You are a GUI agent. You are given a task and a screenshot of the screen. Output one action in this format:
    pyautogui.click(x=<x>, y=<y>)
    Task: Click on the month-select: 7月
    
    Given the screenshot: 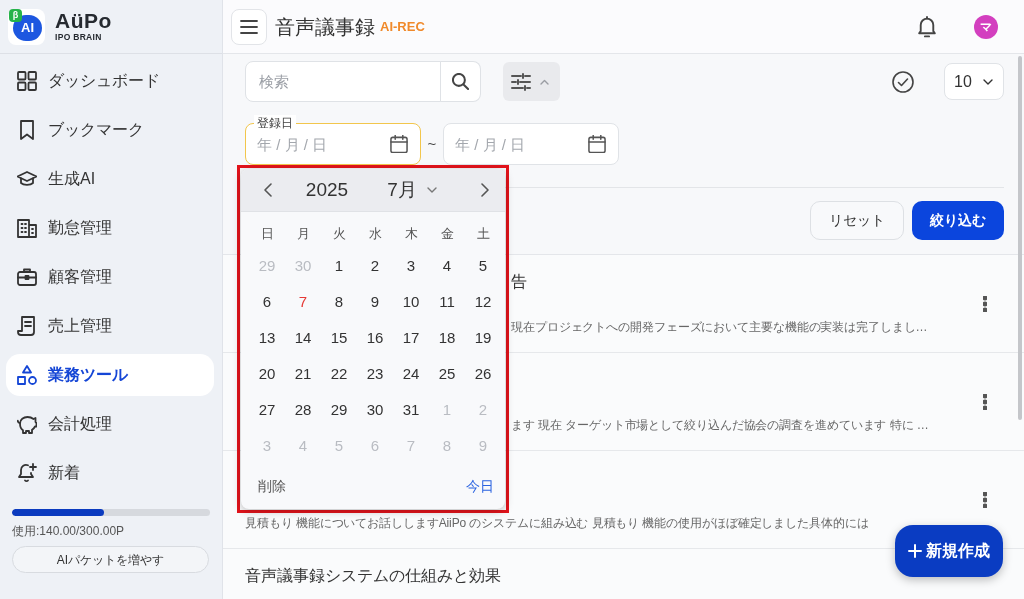 What is the action you would take?
    pyautogui.click(x=412, y=190)
    